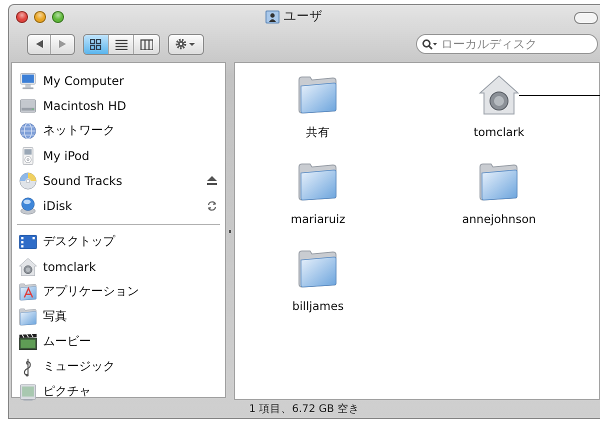 This screenshot has width=600, height=423. Describe the element at coordinates (118, 80) in the screenshot. I see `sidebar-item: My Computer` at that location.